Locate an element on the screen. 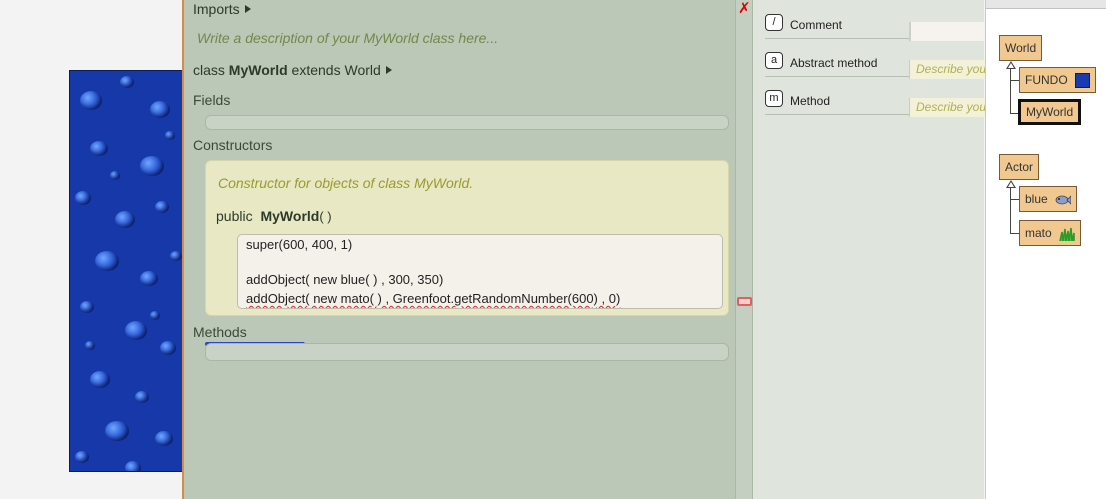 This screenshot has width=1106, height=499. catalogue-item-comment: / Comment is located at coordinates (875, 25).